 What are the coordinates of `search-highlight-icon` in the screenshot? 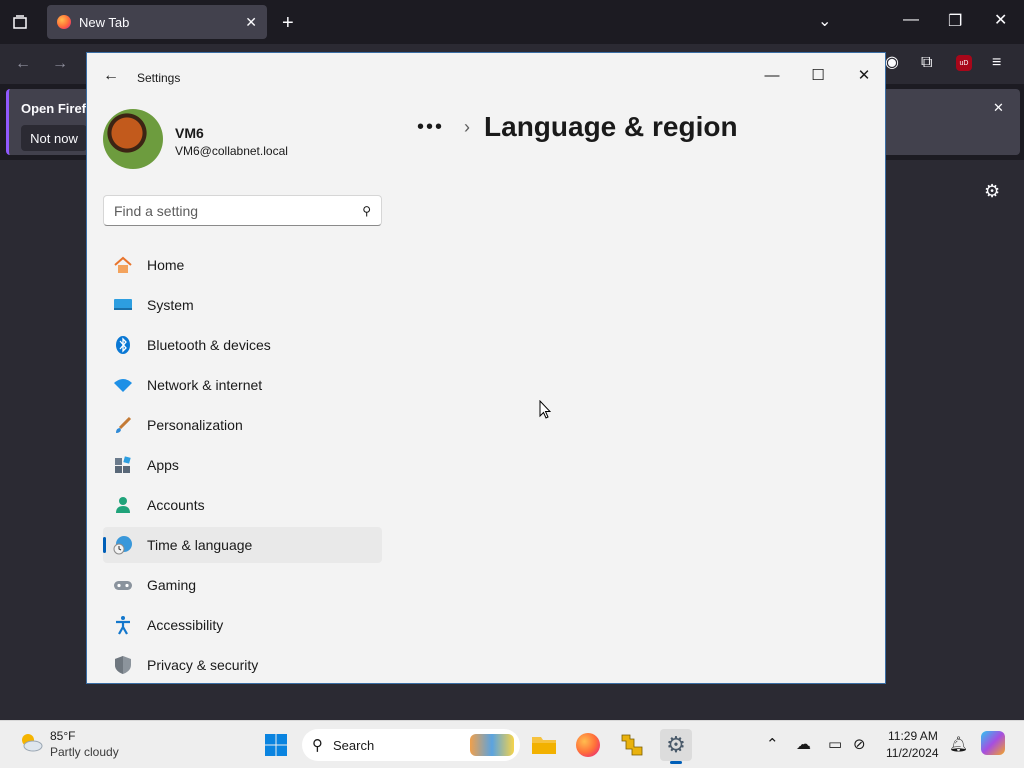 It's located at (492, 745).